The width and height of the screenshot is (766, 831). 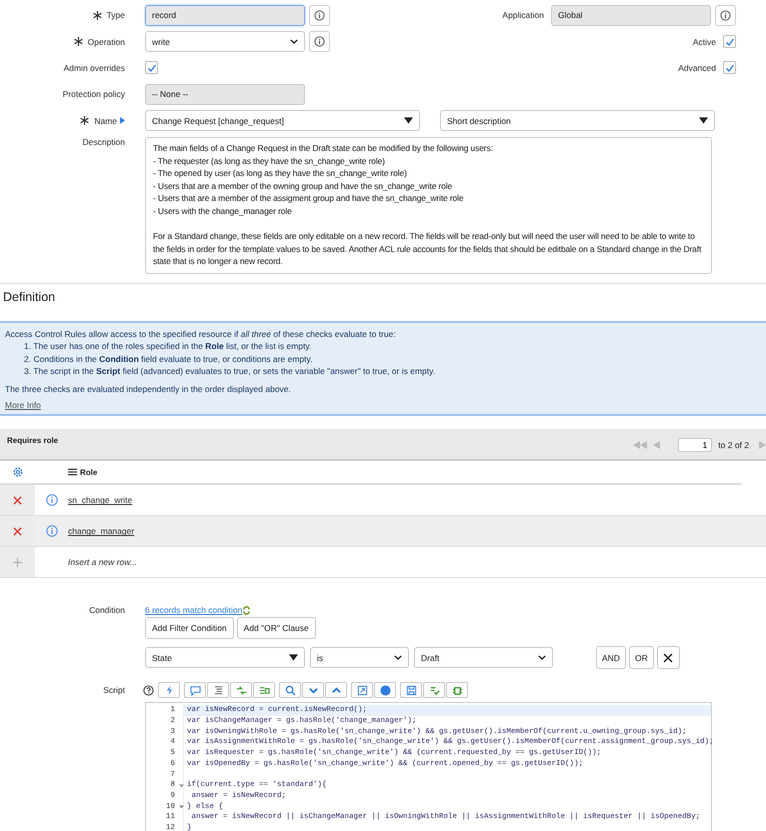 I want to click on save-icon, so click(x=411, y=690).